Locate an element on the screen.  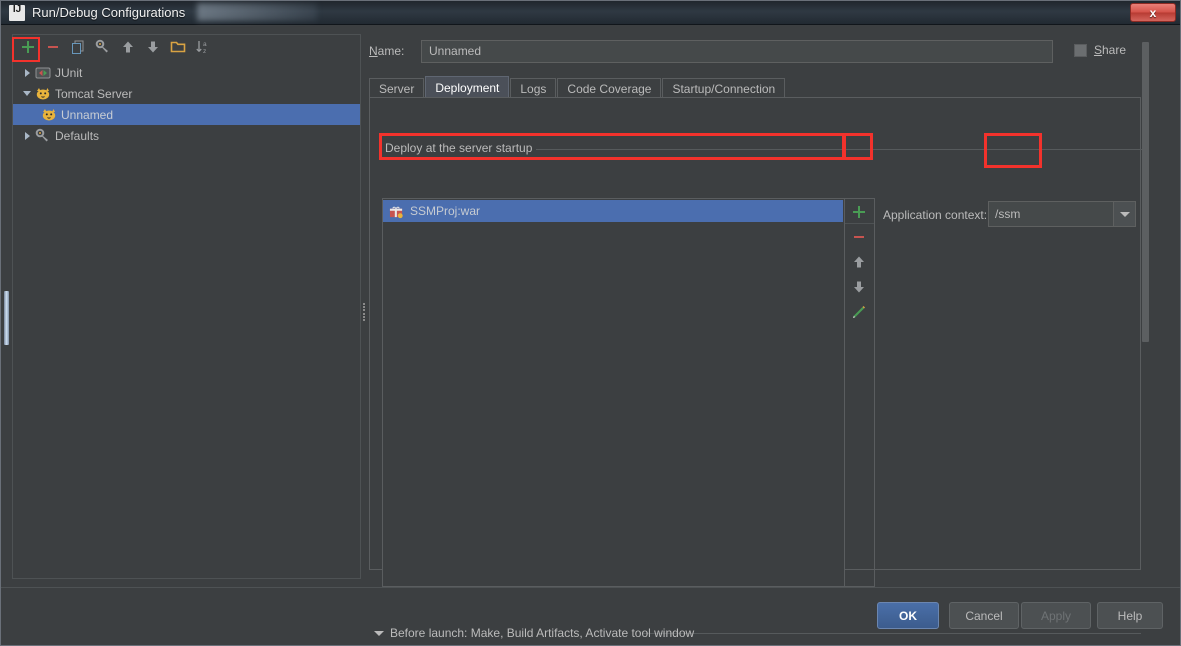
add-artifact-button is located at coordinates (859, 211).